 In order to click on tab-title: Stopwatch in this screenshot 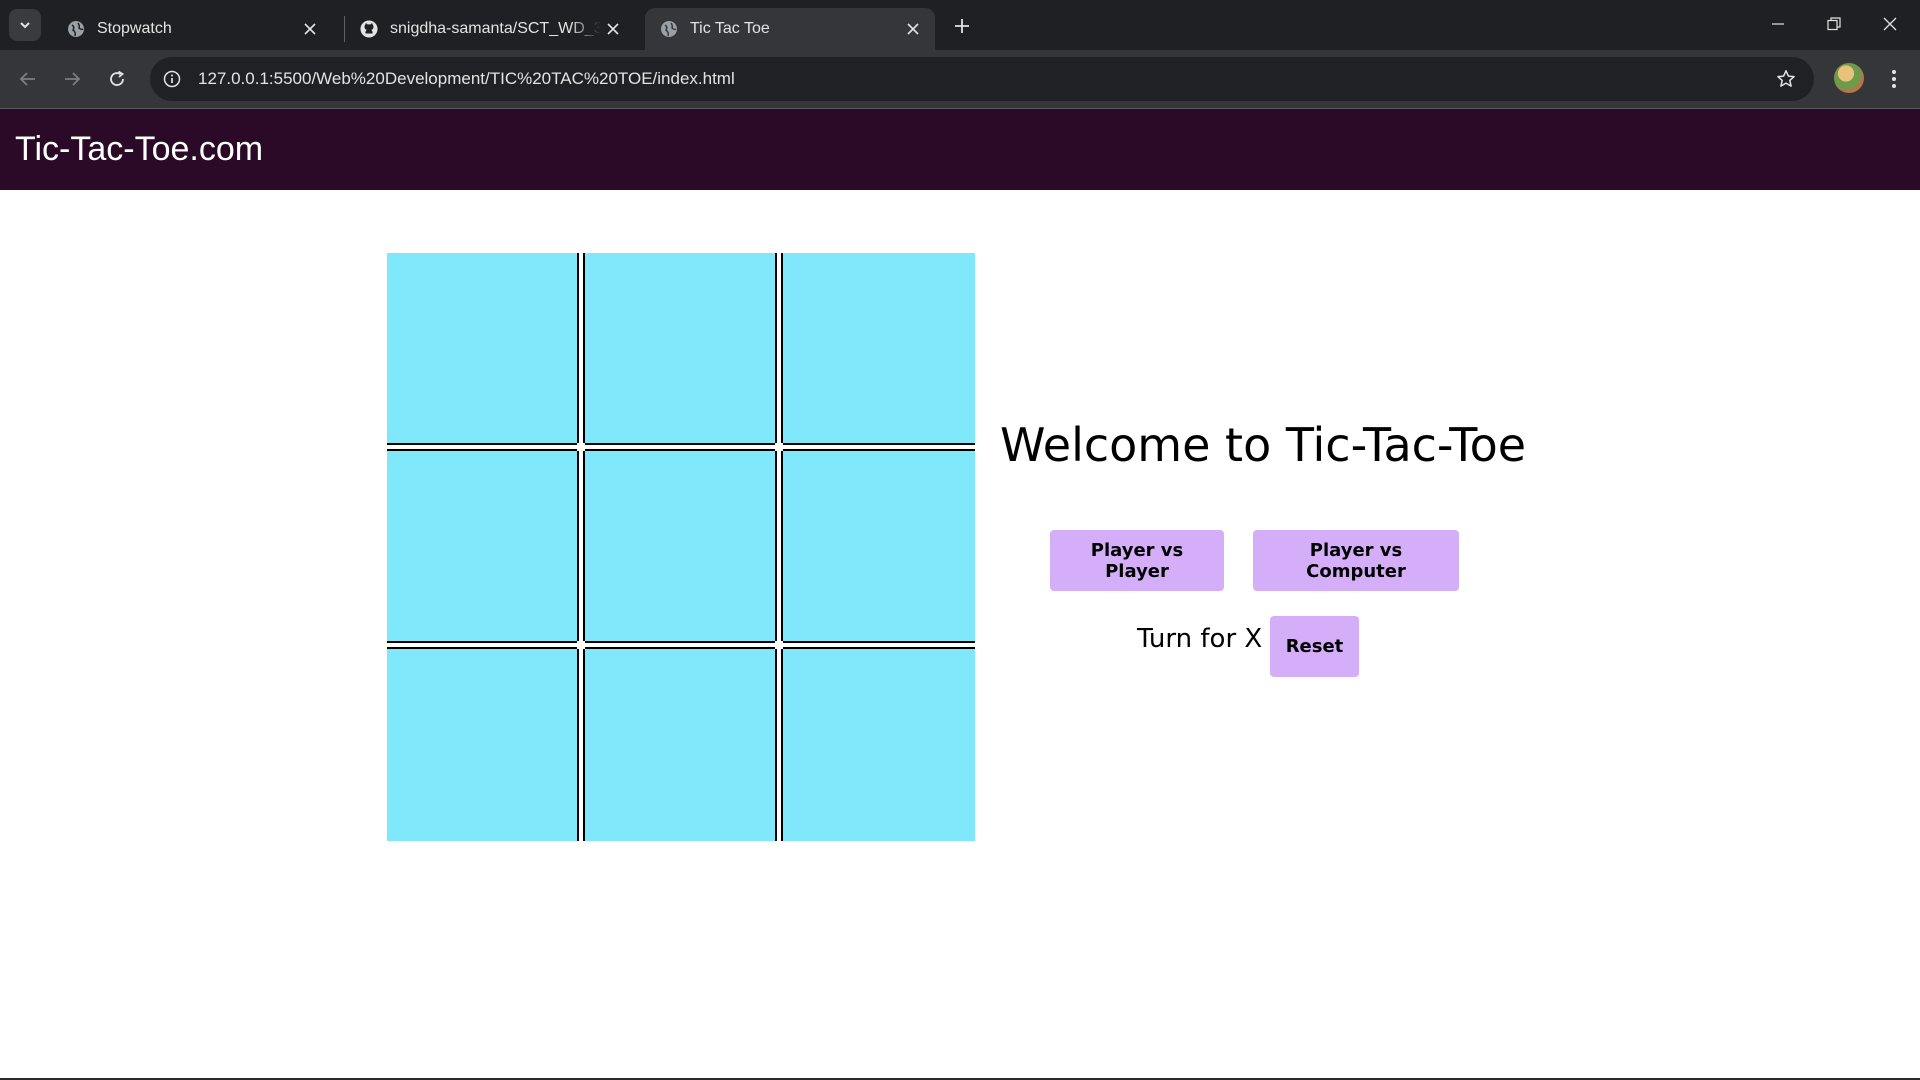, I will do `click(134, 28)`.